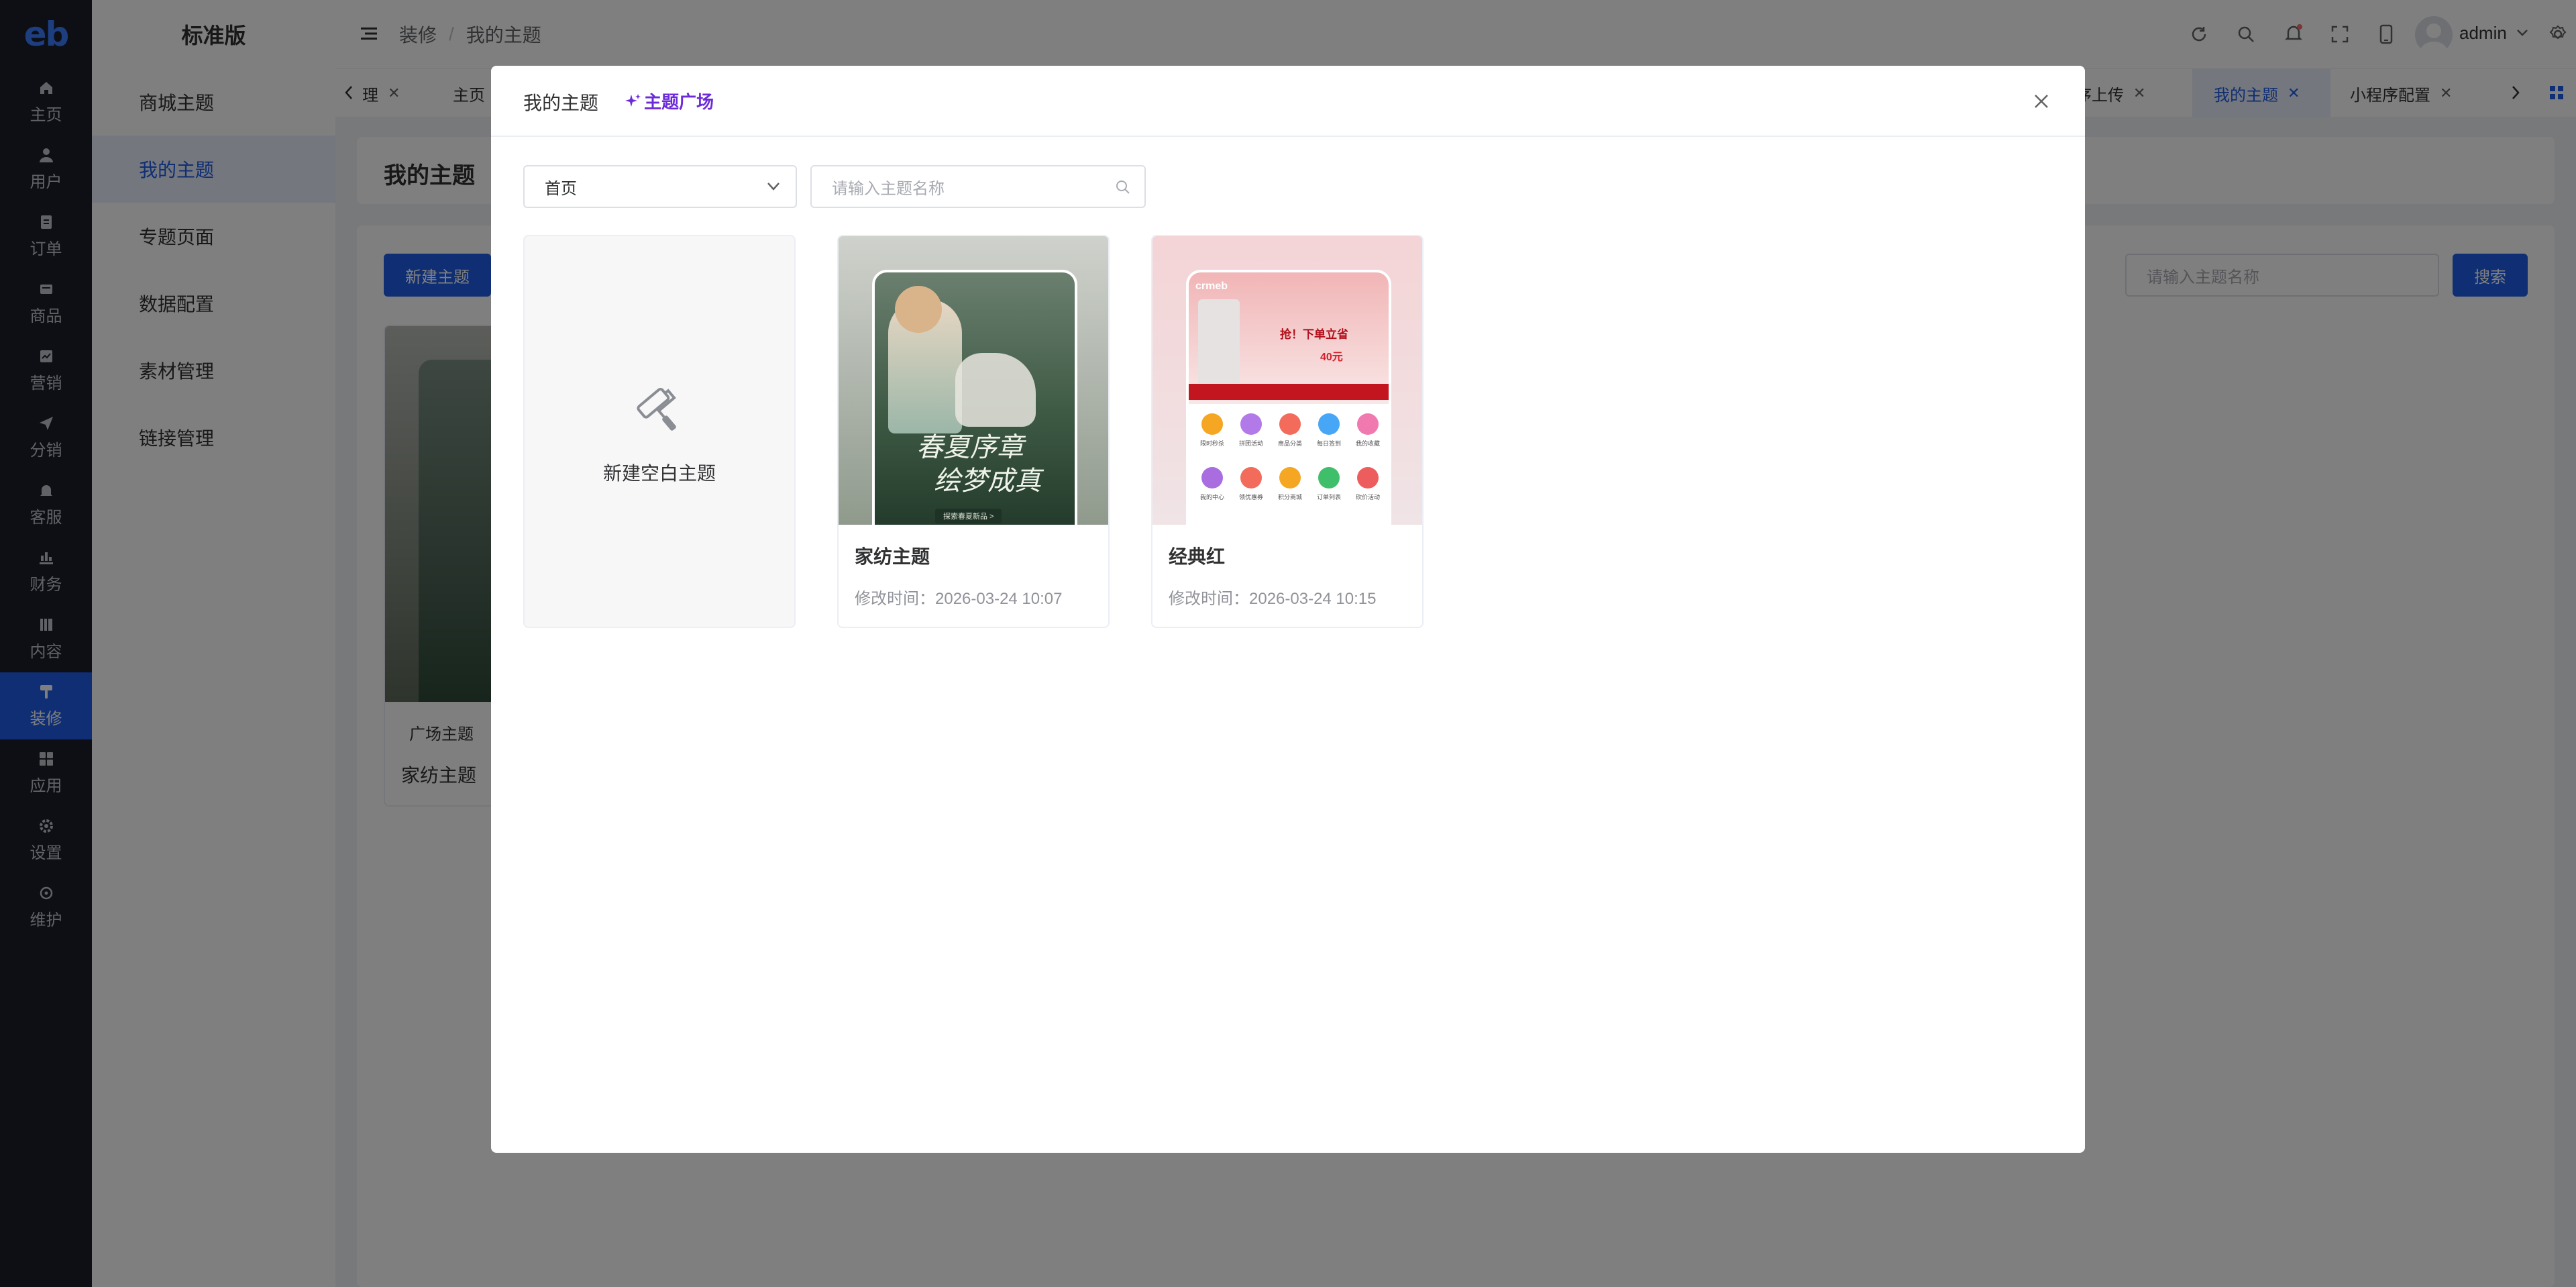 The width and height of the screenshot is (2576, 1287). Describe the element at coordinates (1289, 443) in the screenshot. I see `shortcut-label: 商品分类` at that location.